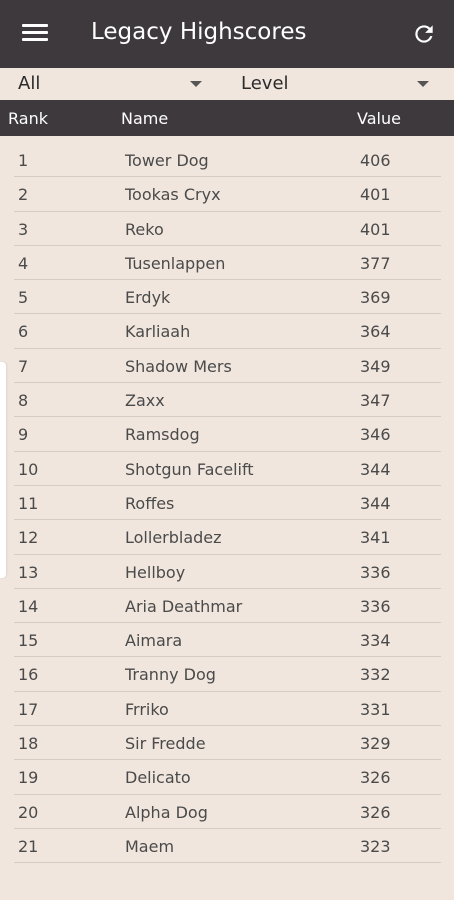  I want to click on value-cell: 369, so click(375, 298).